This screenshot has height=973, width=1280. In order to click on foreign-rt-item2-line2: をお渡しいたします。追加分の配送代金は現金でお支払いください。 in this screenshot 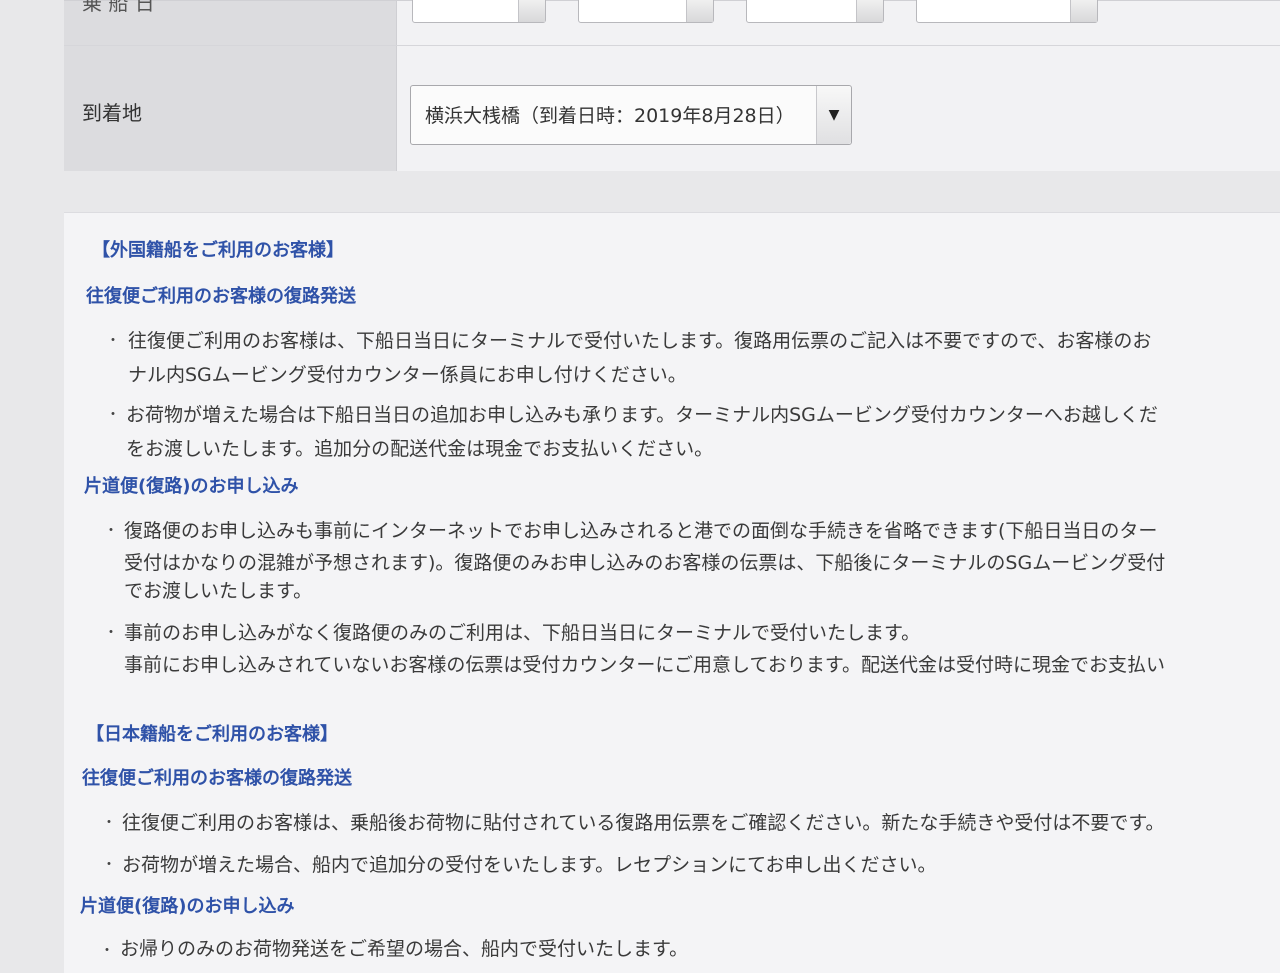, I will do `click(420, 449)`.